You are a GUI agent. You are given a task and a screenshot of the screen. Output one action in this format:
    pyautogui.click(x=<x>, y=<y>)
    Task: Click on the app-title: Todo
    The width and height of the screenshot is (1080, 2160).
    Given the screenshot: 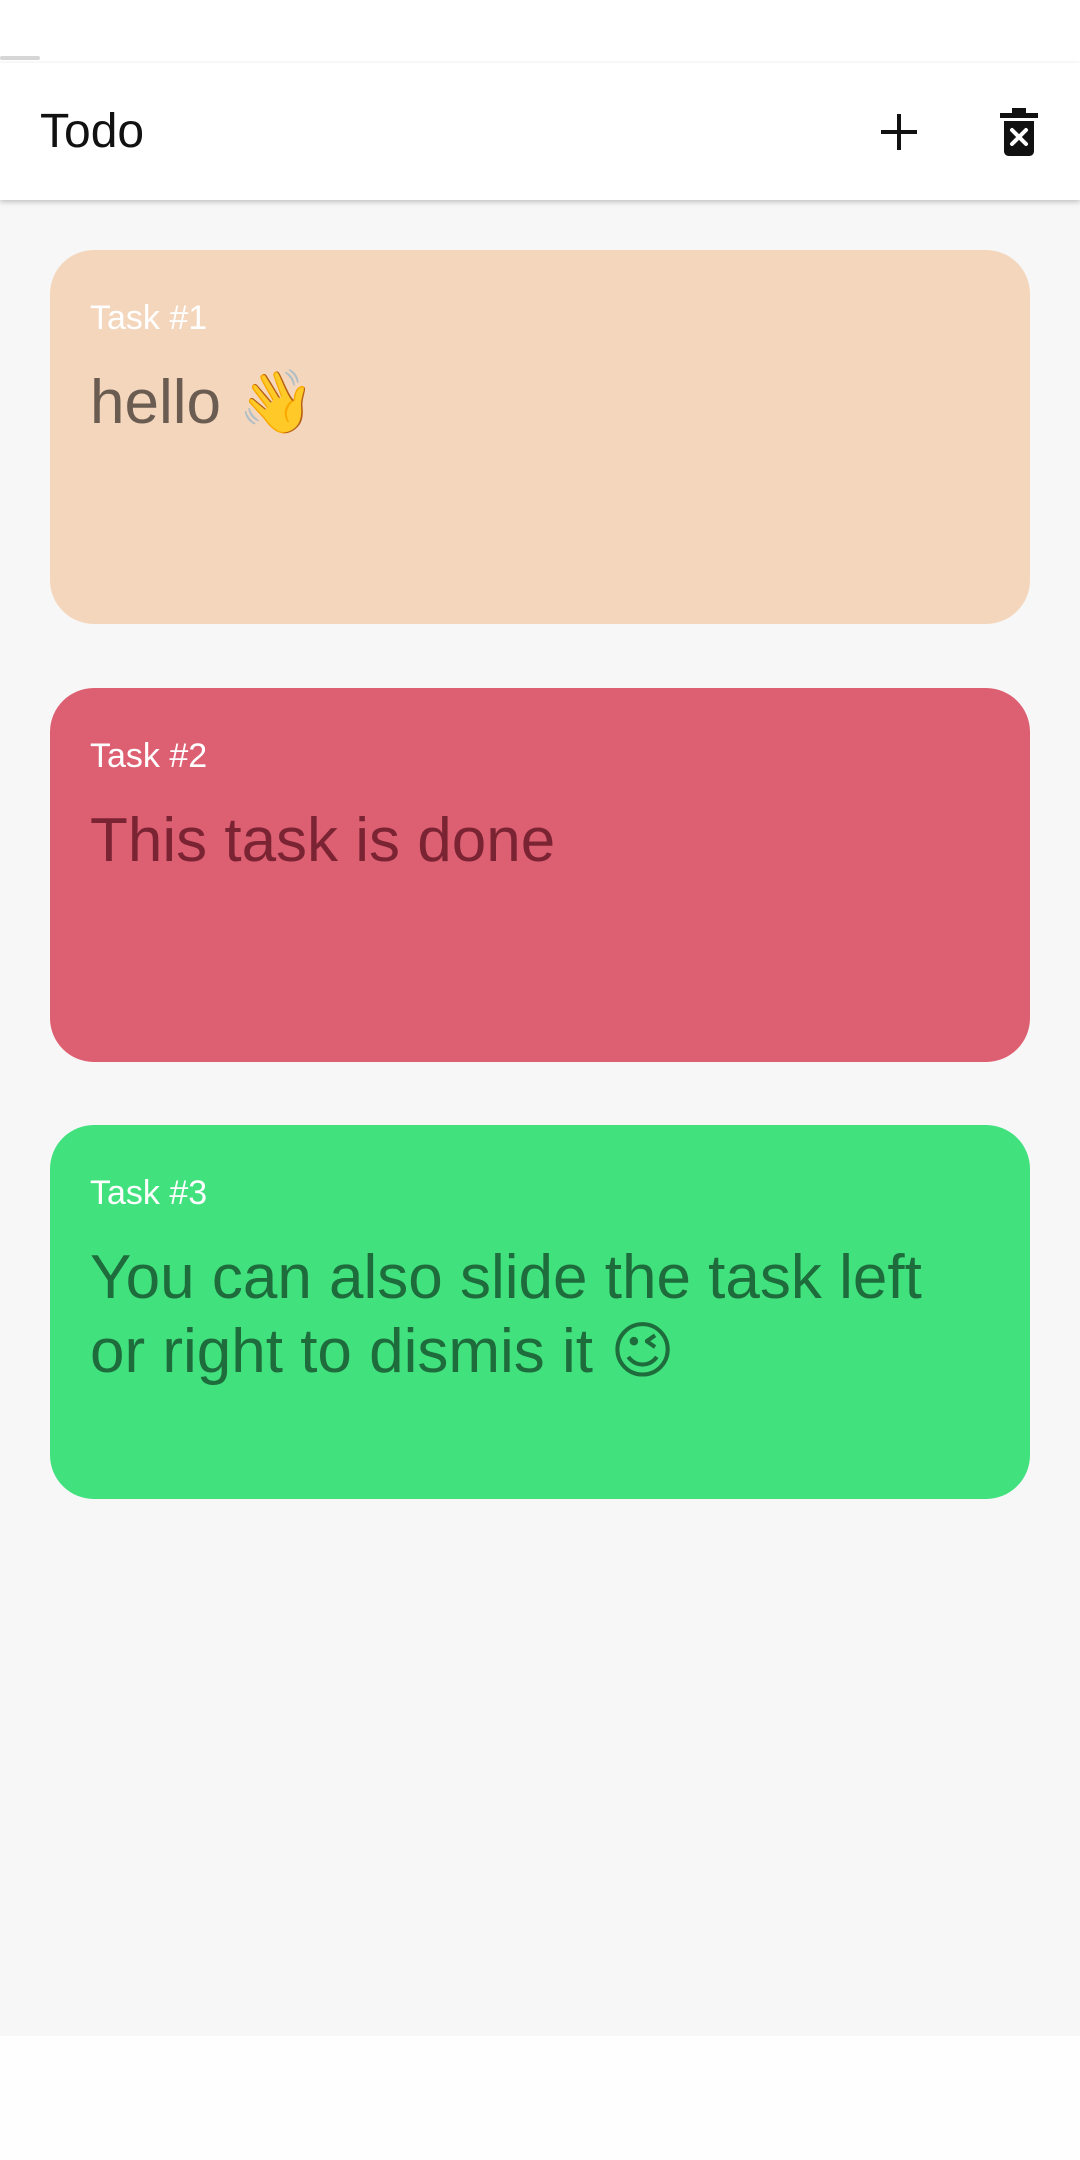 What is the action you would take?
    pyautogui.click(x=92, y=131)
    